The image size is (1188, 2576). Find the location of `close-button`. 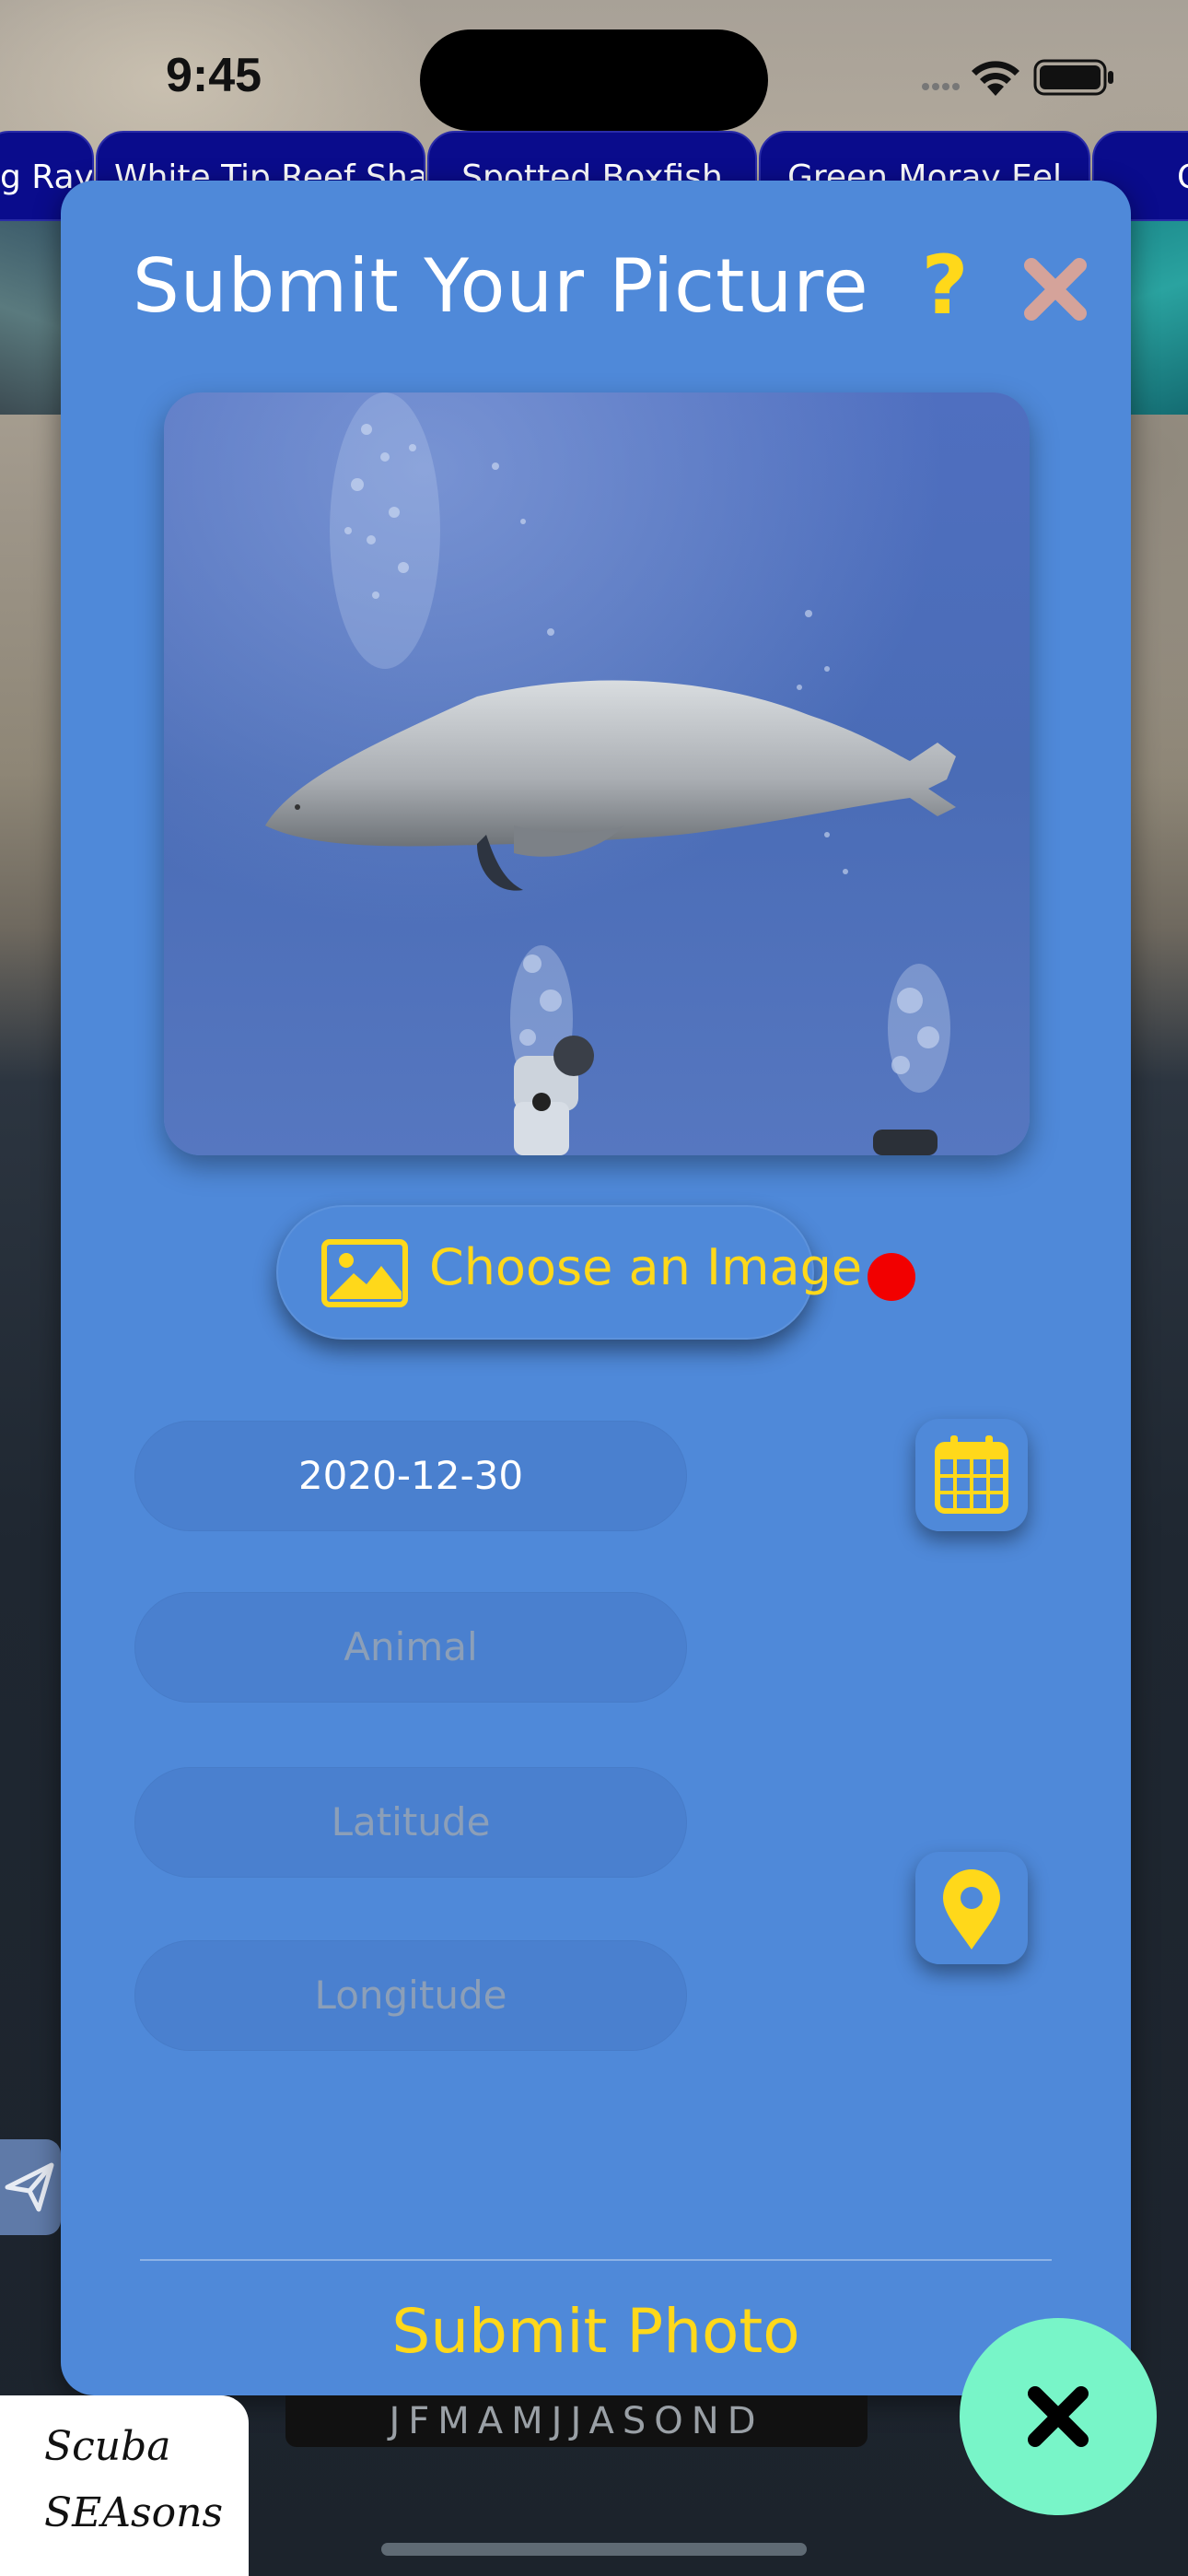

close-button is located at coordinates (1055, 289).